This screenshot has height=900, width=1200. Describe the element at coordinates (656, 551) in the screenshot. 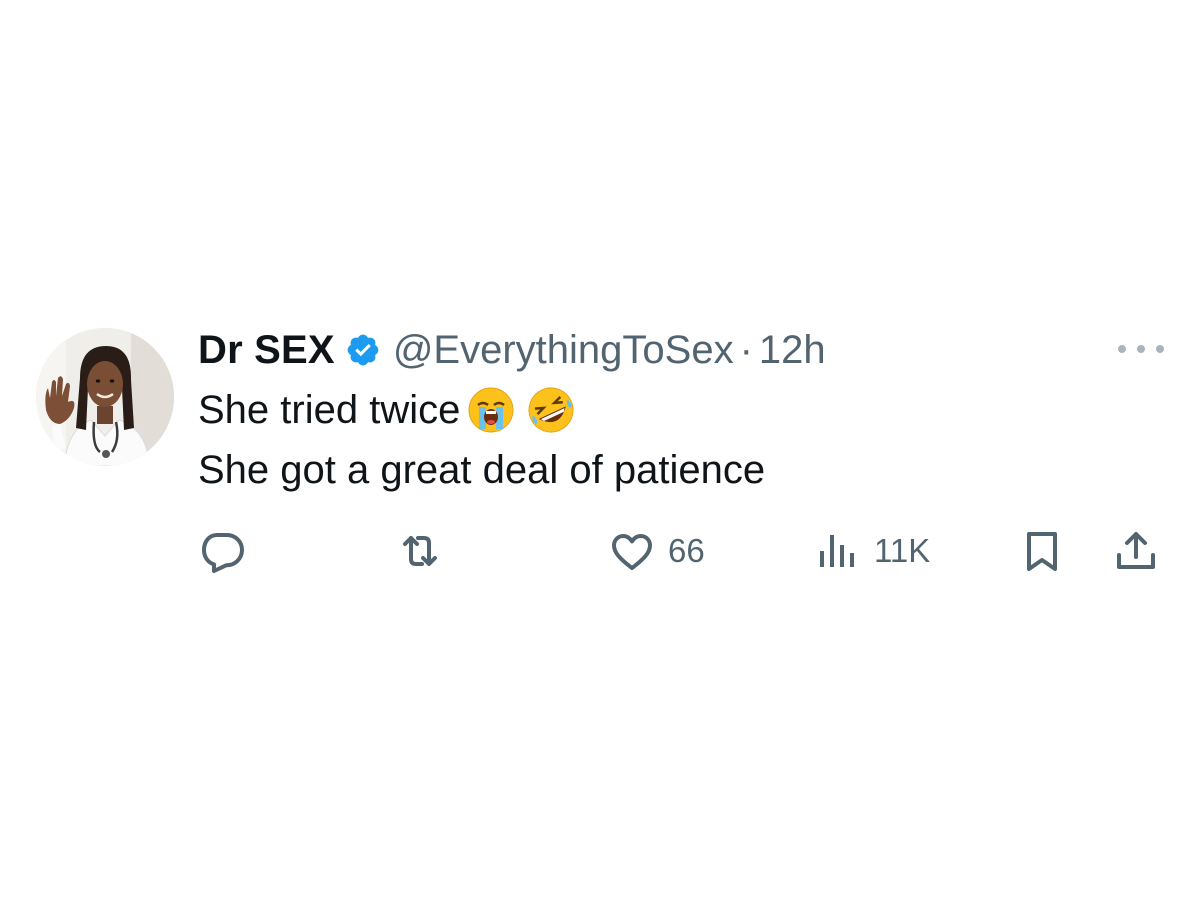

I see `like-button: 66` at that location.